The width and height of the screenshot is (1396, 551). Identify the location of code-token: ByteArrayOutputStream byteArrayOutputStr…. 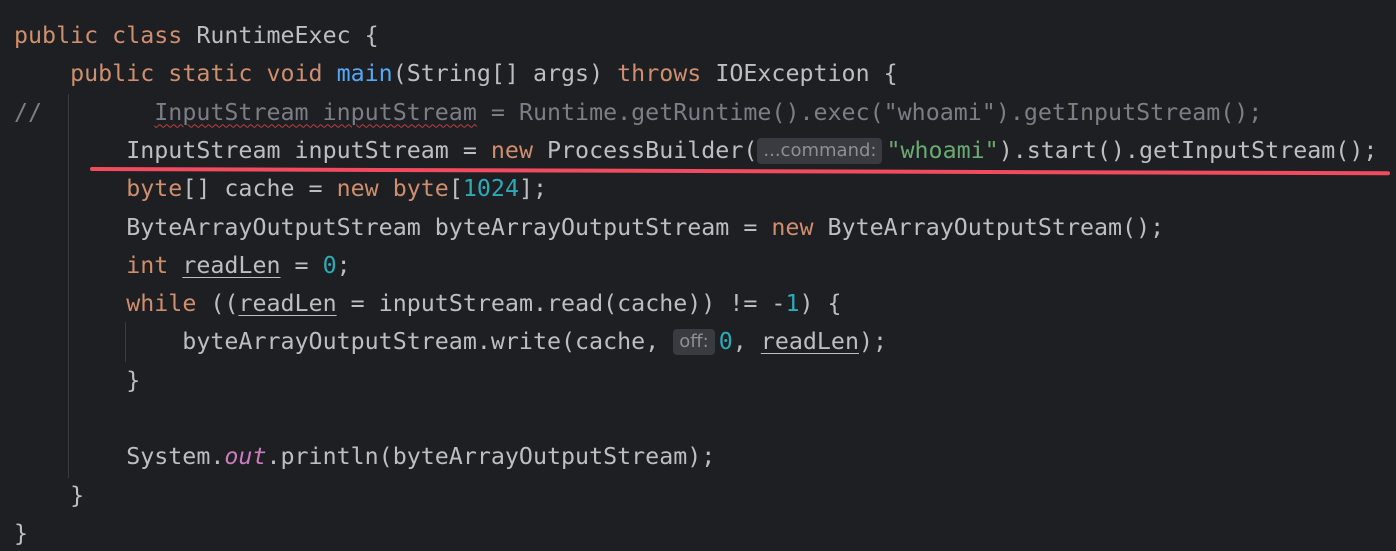
(393, 227).